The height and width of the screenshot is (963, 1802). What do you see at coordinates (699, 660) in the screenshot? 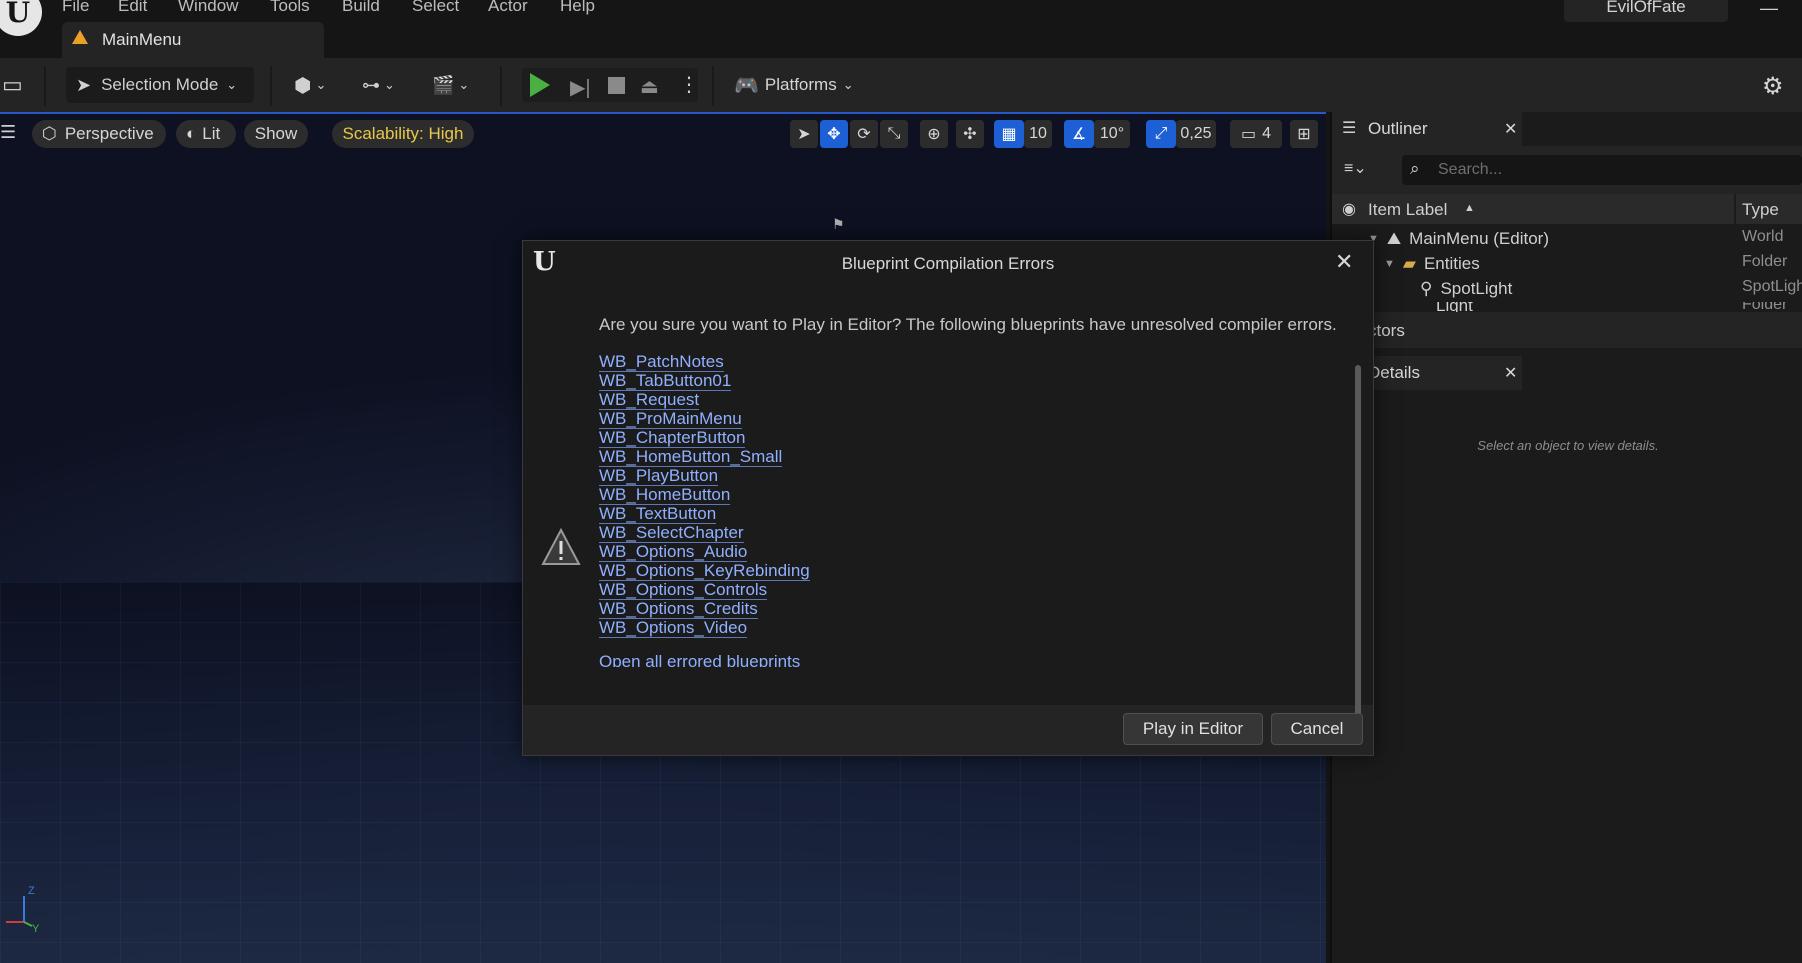
I see `open-all-errored-link: Open all errored blueprints` at bounding box center [699, 660].